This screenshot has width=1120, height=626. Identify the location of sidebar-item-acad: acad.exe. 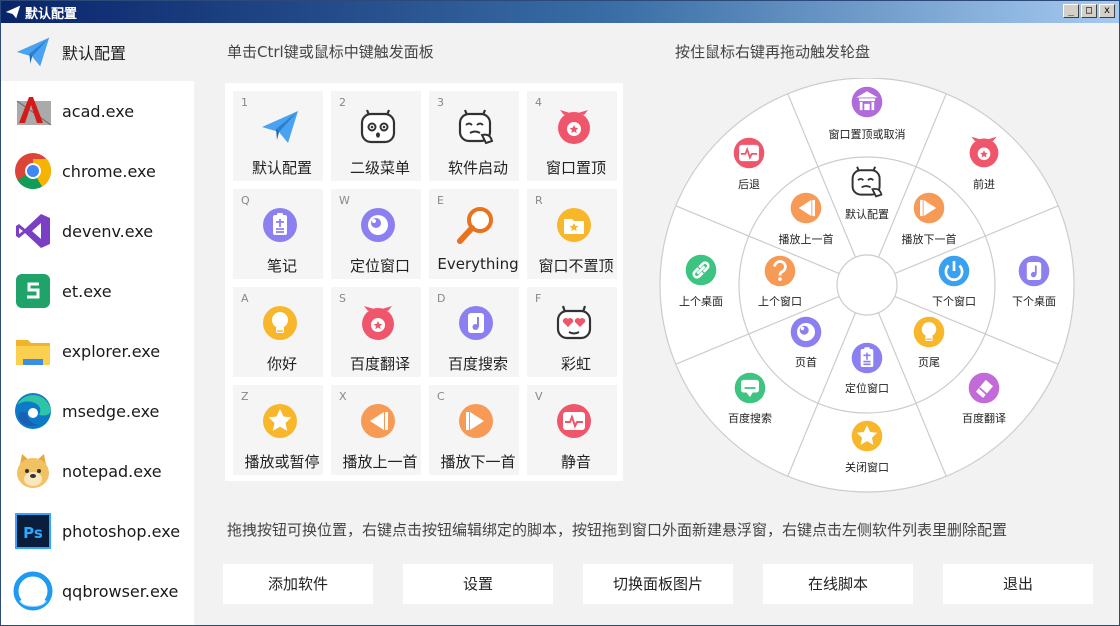
(97, 111).